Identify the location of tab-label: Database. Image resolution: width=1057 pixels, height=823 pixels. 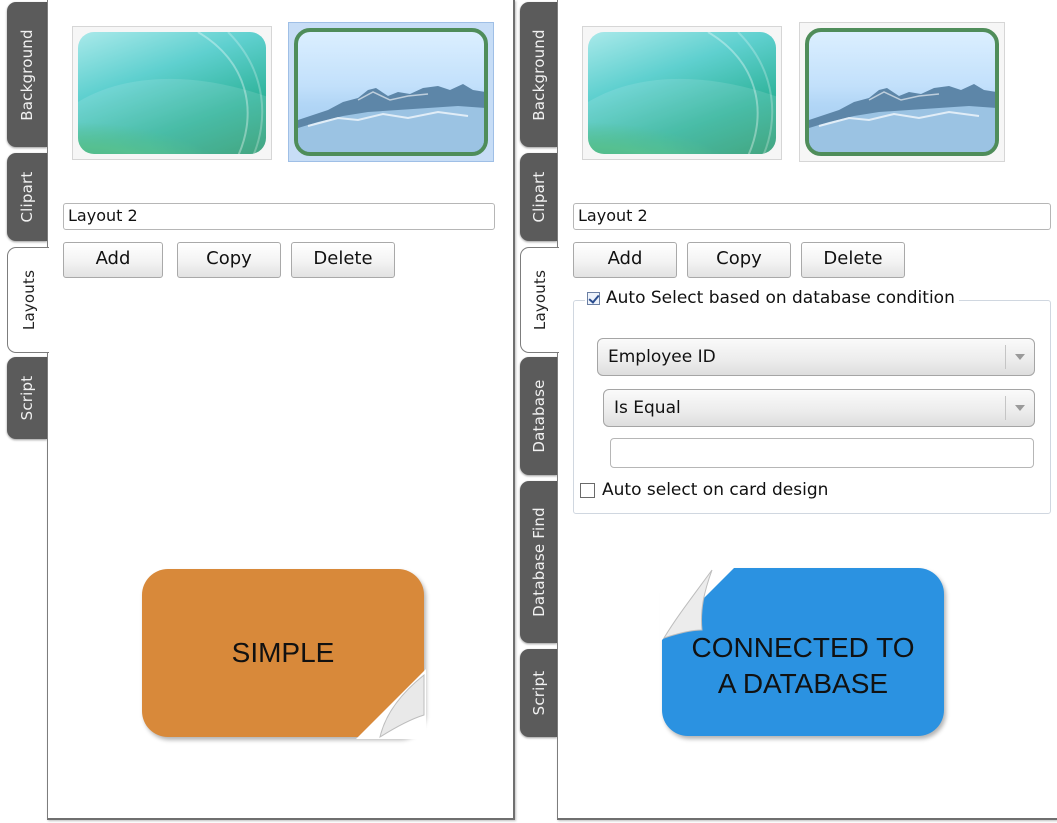
(538, 416).